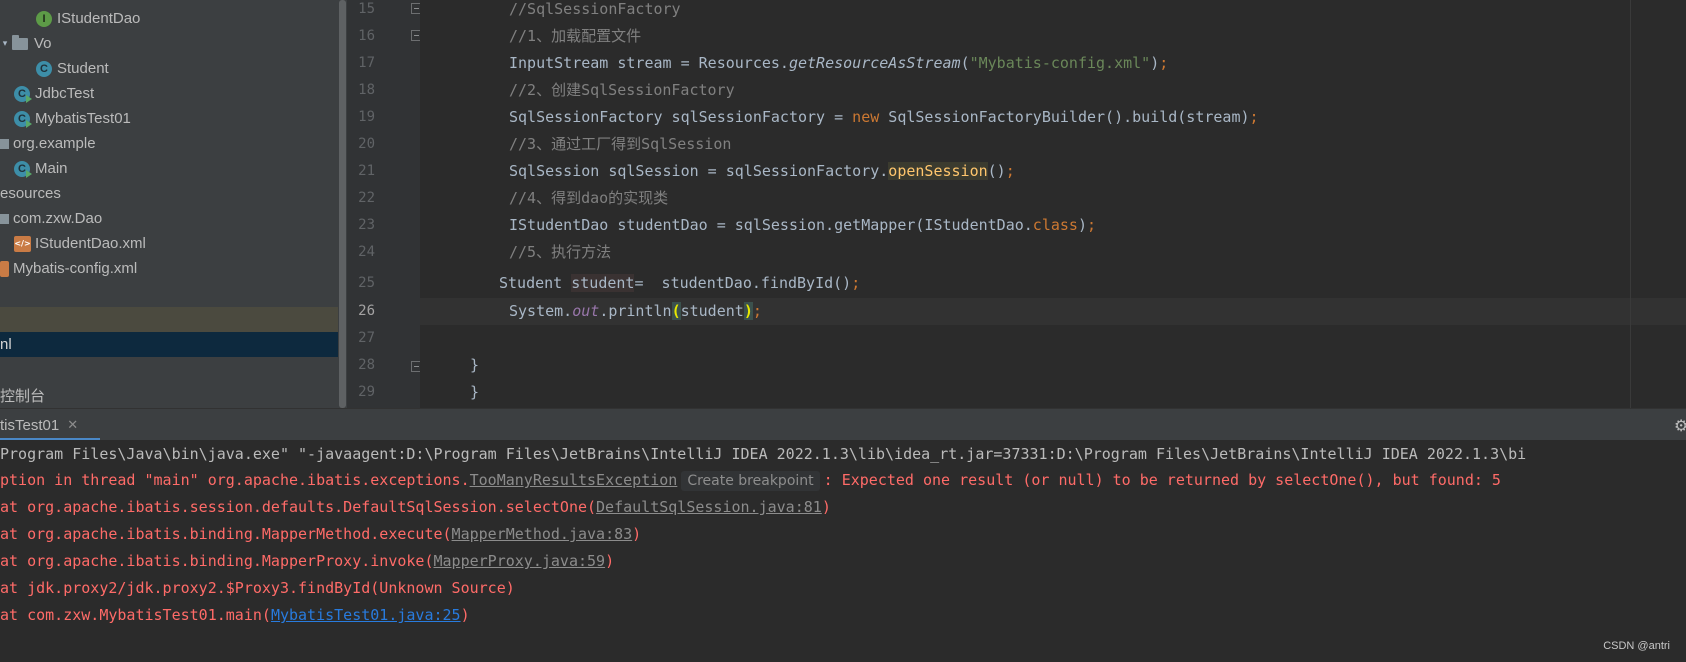  I want to click on code-line-15: //SqlSessionFactory, so click(595, 9).